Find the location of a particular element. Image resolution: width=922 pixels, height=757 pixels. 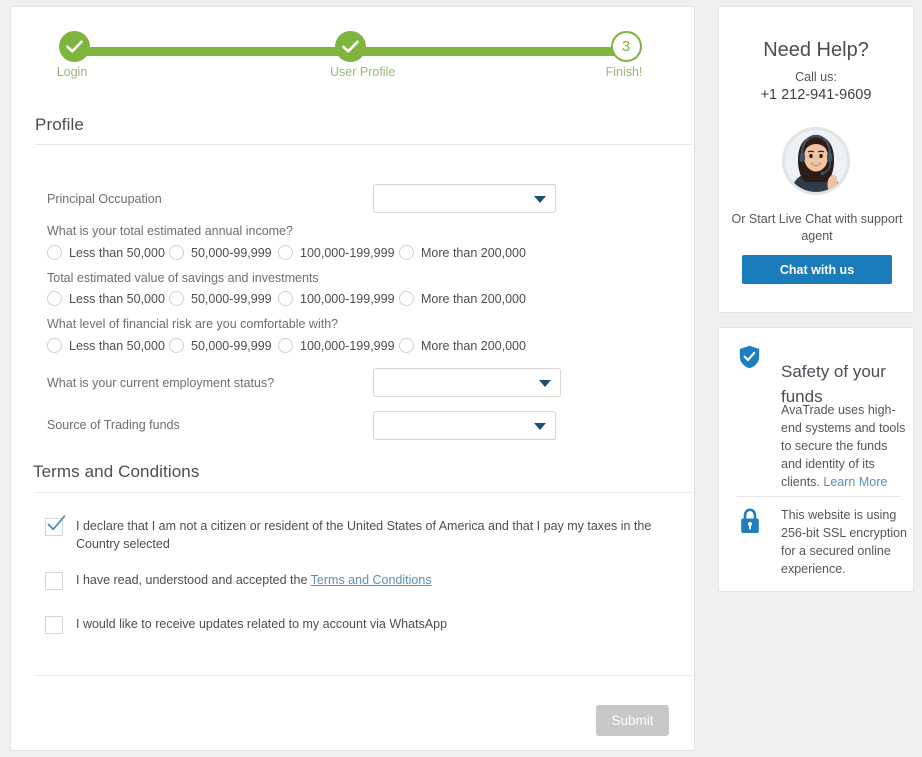

shield-check-icon is located at coordinates (749, 357).